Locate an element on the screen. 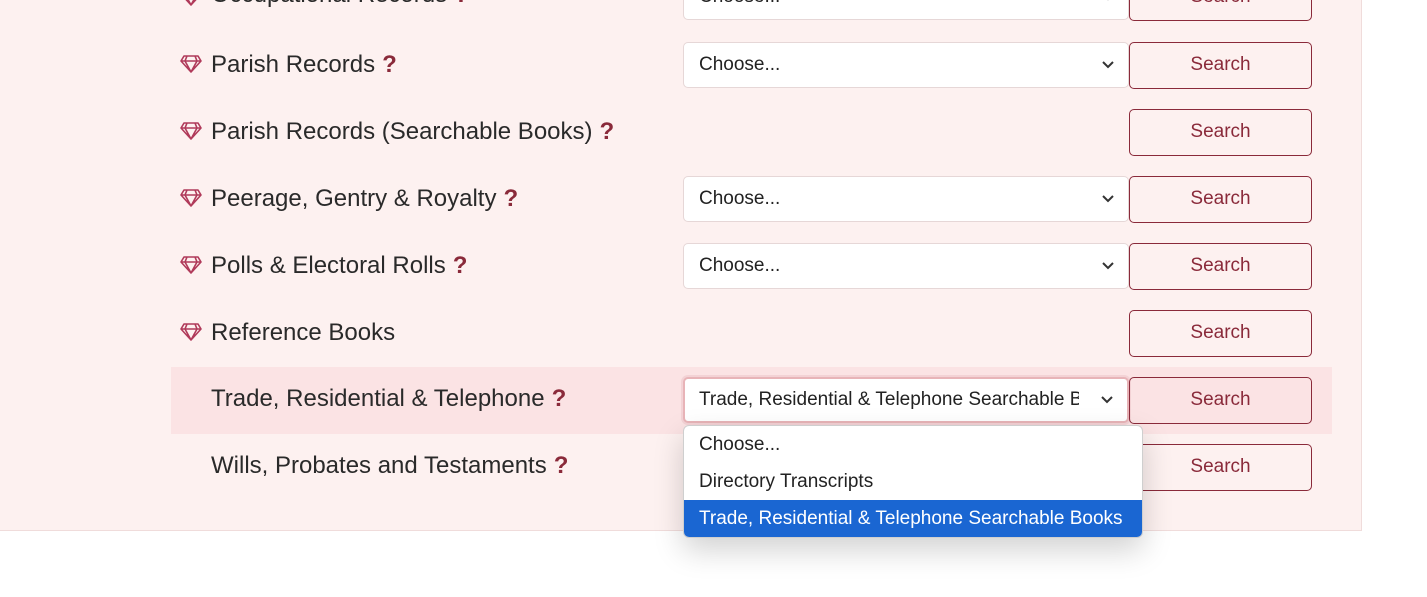  record-label: Trade, Residential & Telephone? is located at coordinates (389, 398).